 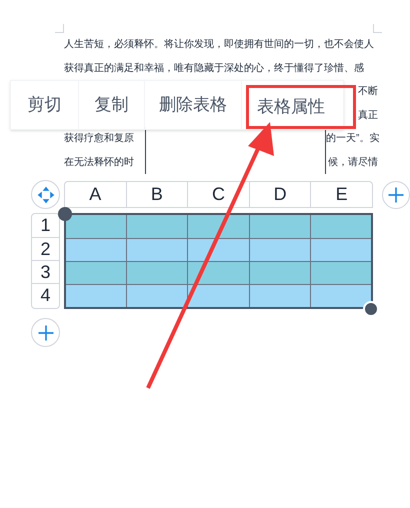 I want to click on menu-item: 剪切, so click(x=44, y=105).